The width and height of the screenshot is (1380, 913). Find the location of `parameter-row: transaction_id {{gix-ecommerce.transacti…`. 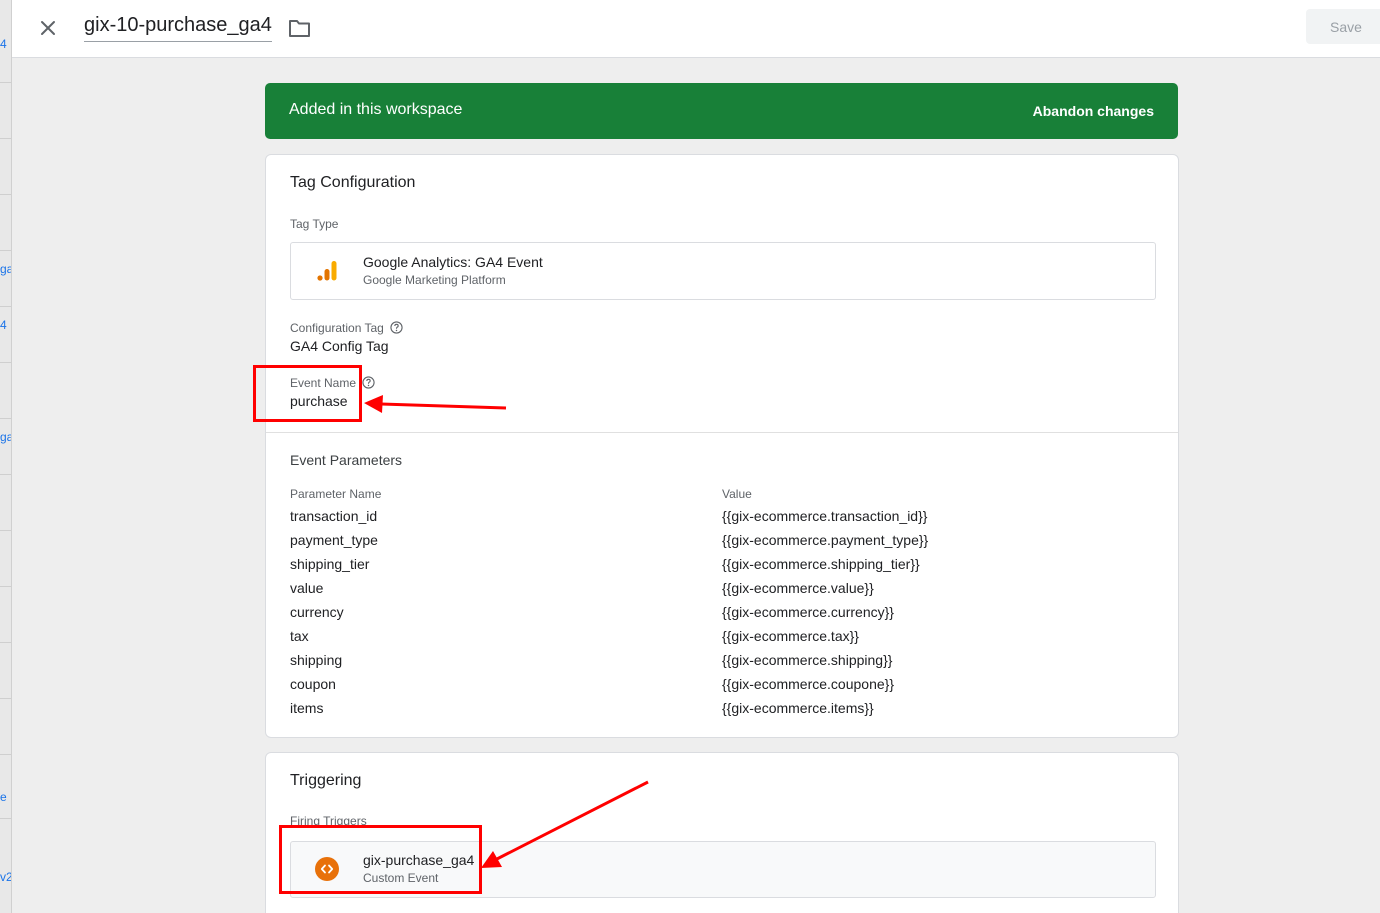

parameter-row: transaction_id {{gix-ecommerce.transacti… is located at coordinates (722, 520).